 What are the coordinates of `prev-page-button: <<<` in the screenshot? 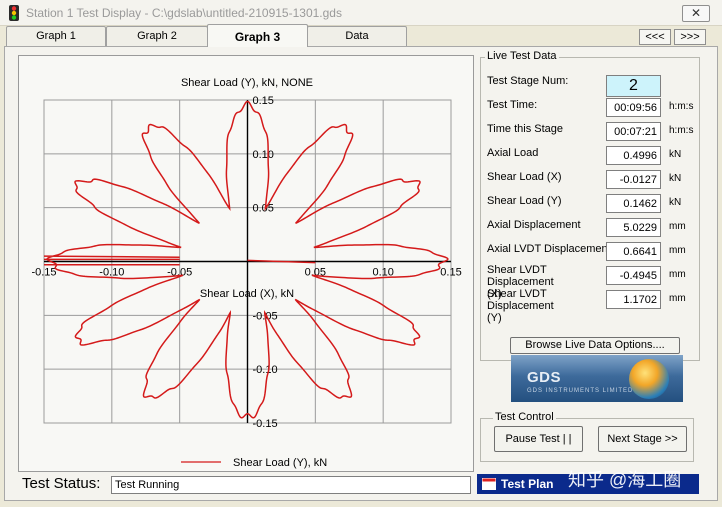 It's located at (655, 37).